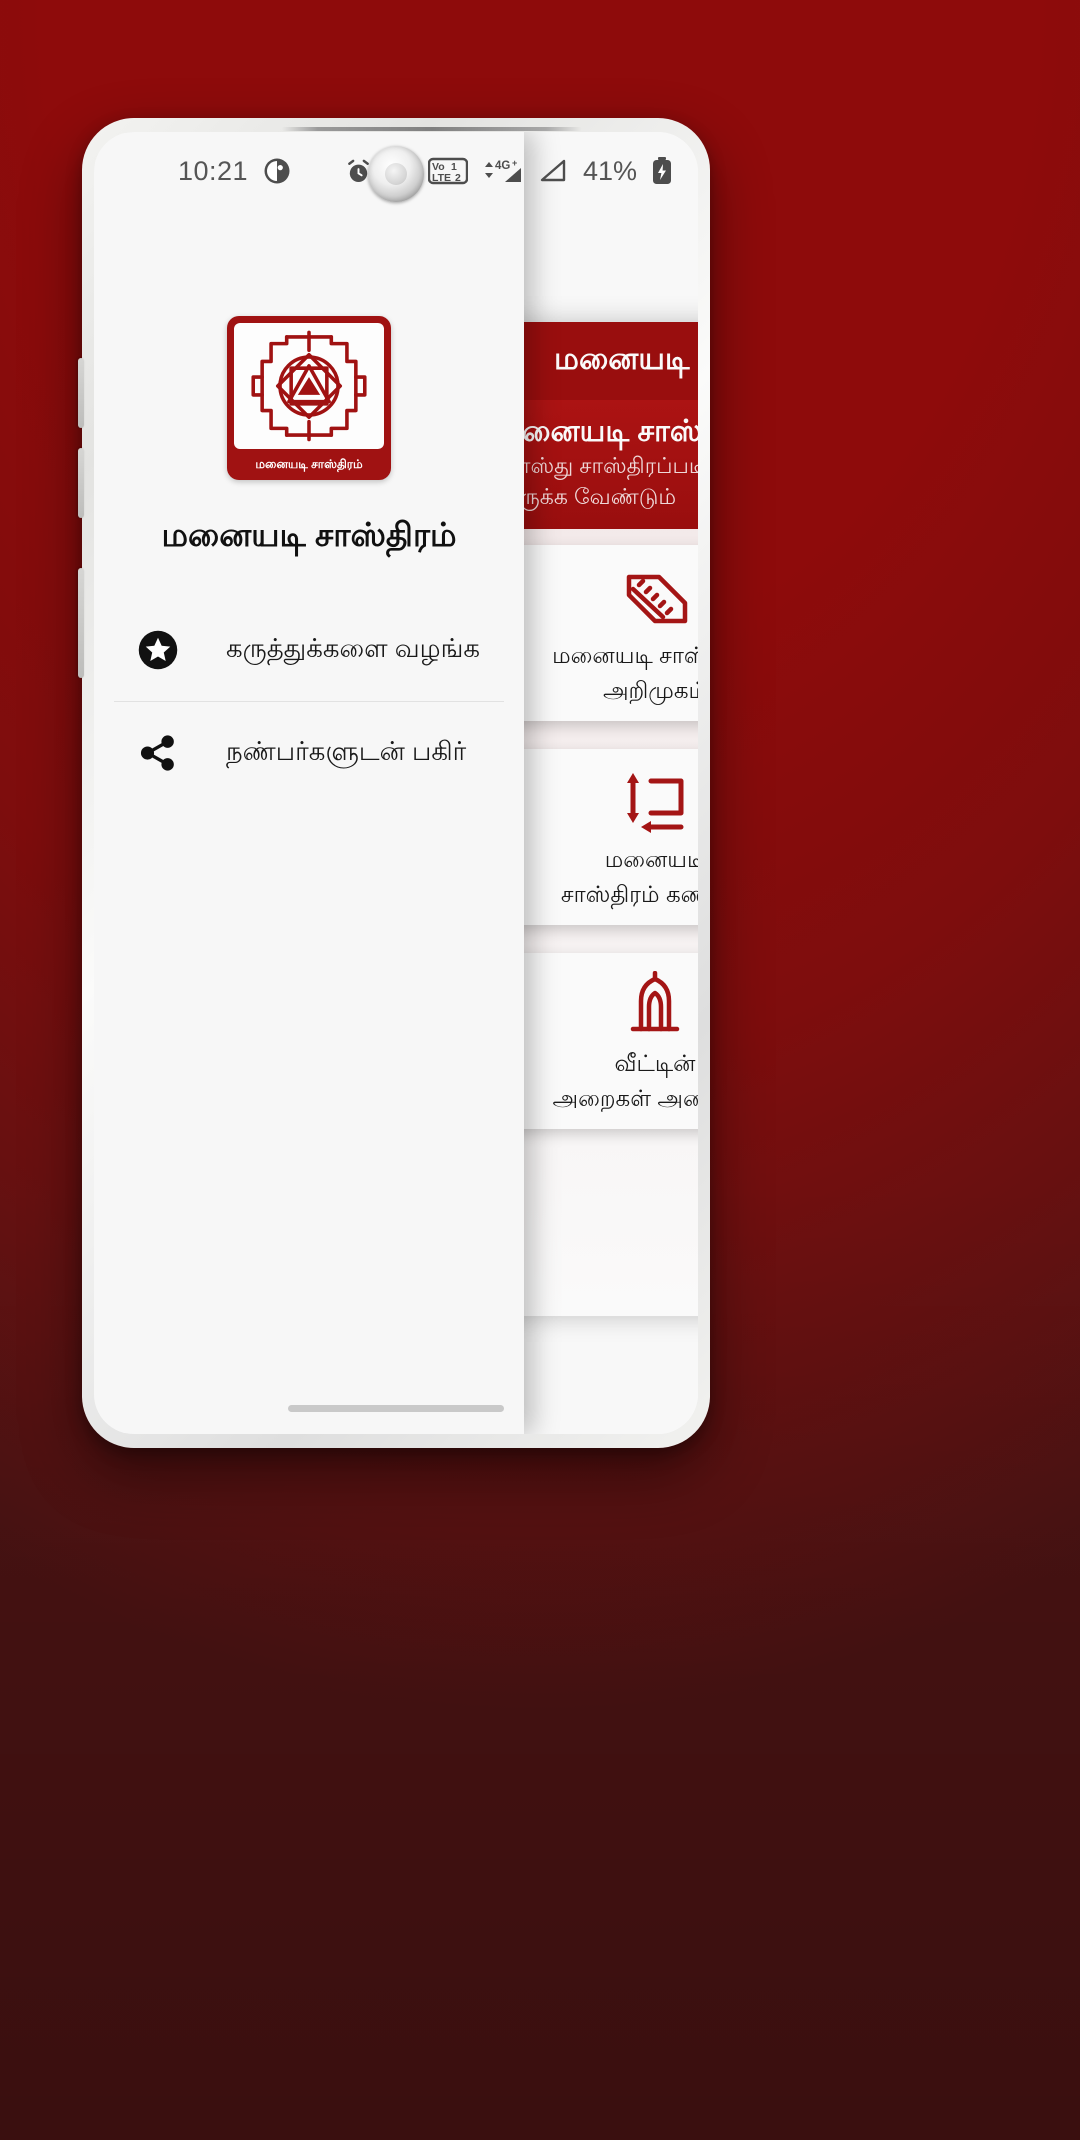 The image size is (1080, 2140). I want to click on sri-yantra-icon, so click(309, 386).